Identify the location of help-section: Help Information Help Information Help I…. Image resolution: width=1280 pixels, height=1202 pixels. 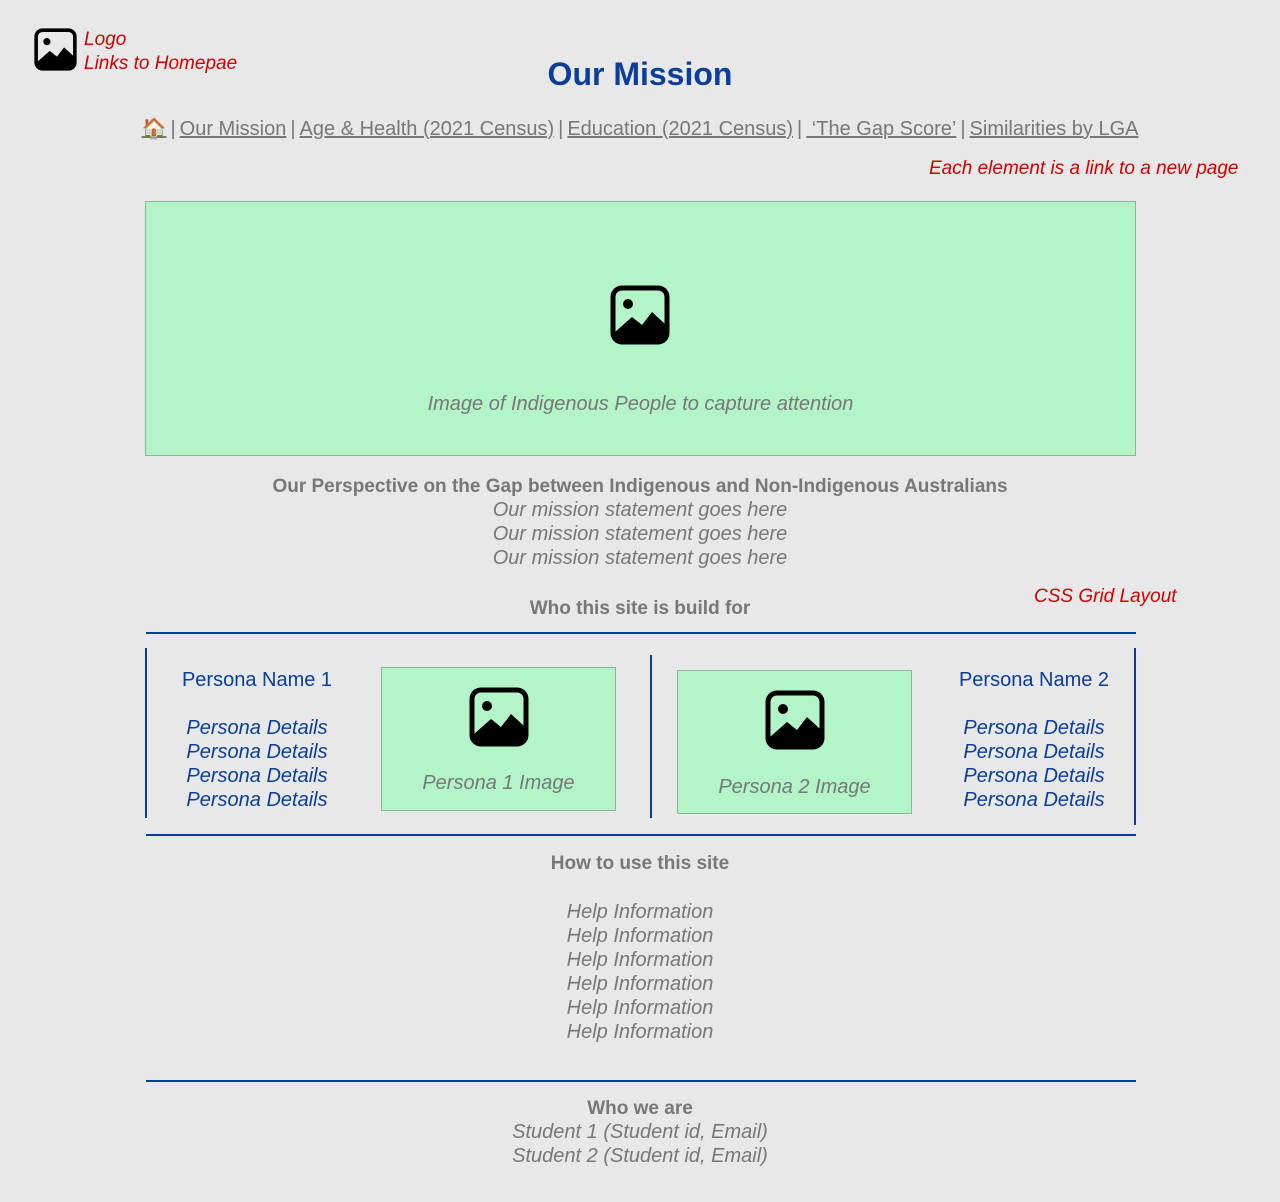
(640, 972).